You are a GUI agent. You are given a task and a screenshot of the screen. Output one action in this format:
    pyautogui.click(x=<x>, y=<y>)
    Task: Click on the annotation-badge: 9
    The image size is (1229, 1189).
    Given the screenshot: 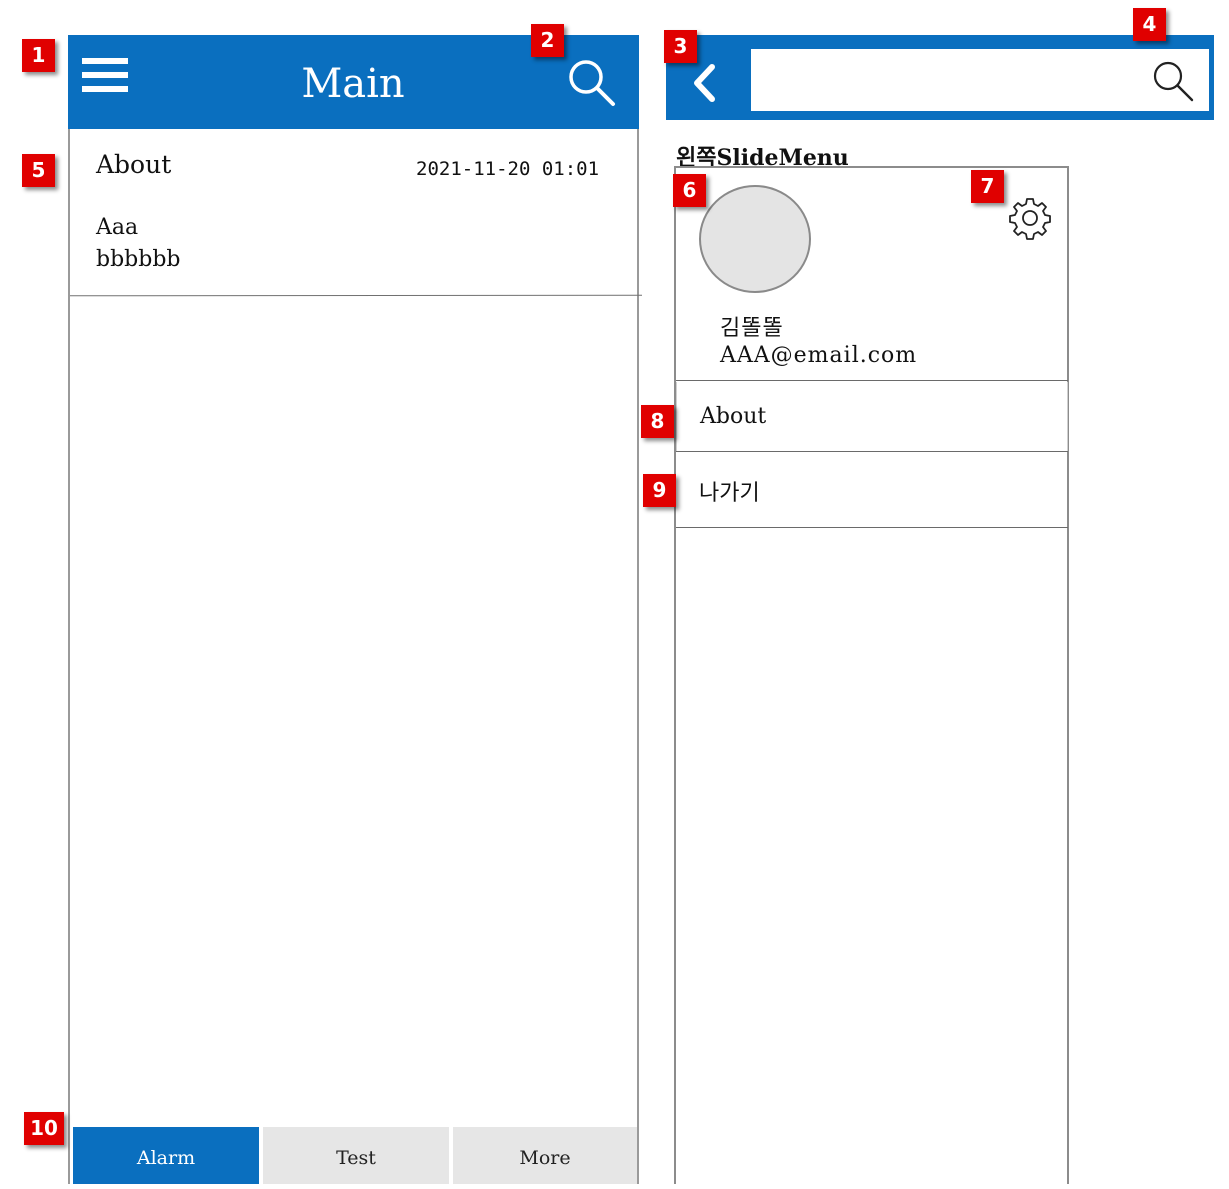 What is the action you would take?
    pyautogui.click(x=659, y=490)
    